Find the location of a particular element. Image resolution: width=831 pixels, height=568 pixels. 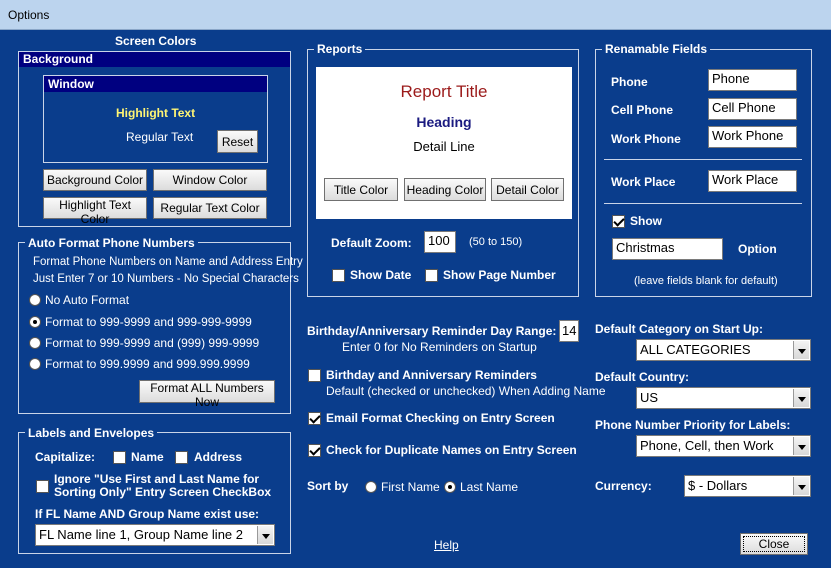

option-field: Christmas is located at coordinates (667, 249).